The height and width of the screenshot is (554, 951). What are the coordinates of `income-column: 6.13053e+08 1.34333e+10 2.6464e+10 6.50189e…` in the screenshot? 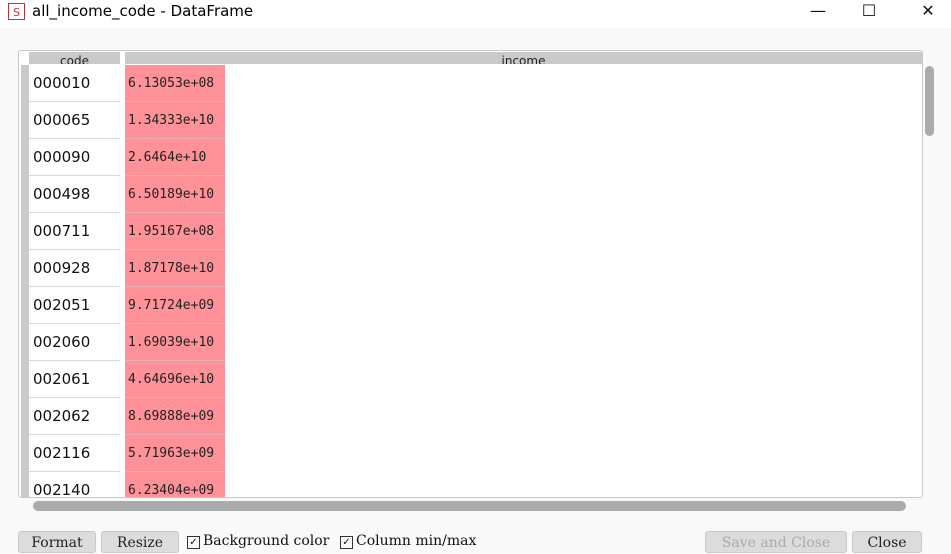 It's located at (175, 281).